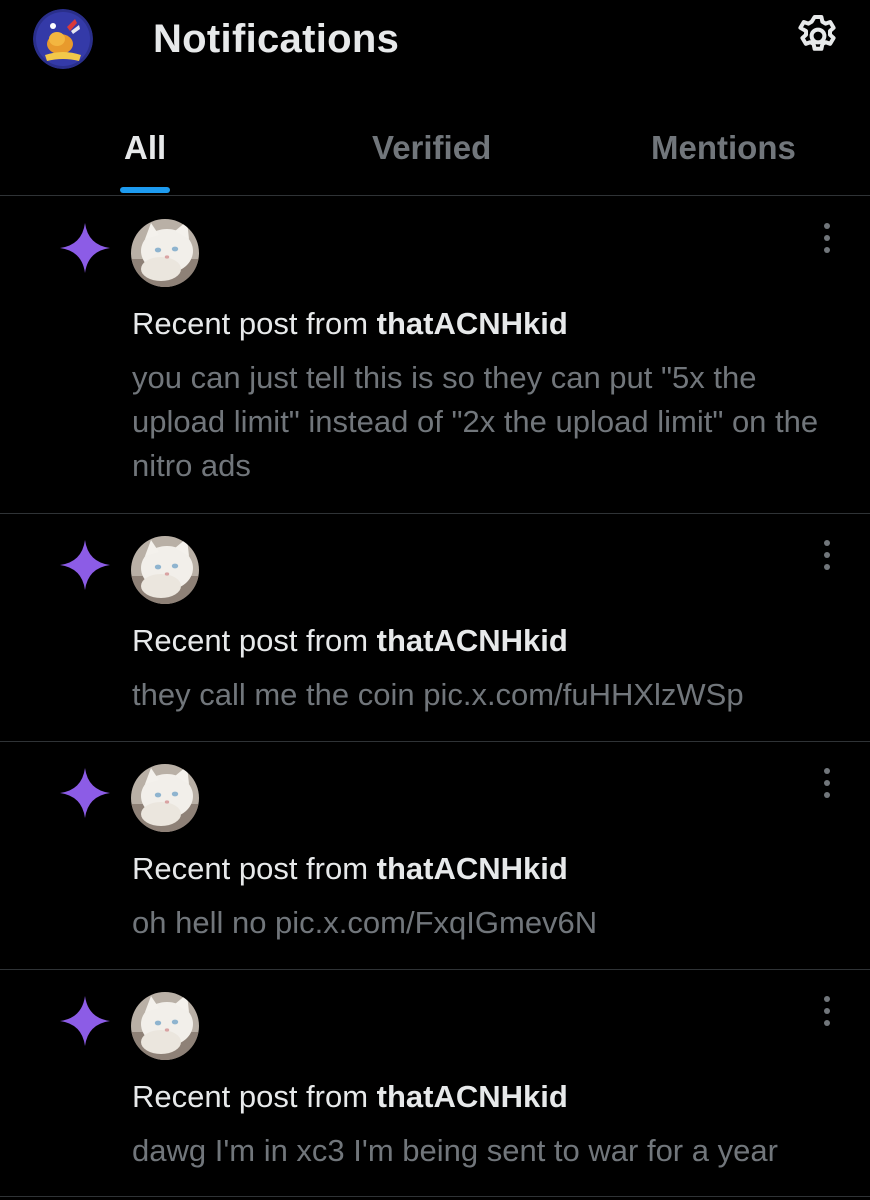 The image size is (870, 1200). I want to click on tab-verified: Verified, so click(431, 148).